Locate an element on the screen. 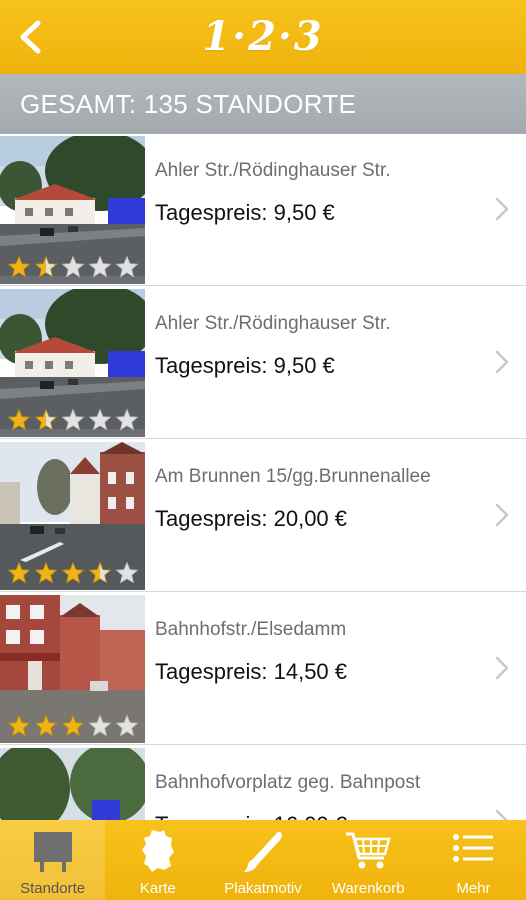 This screenshot has height=900, width=526. chevron-left-icon is located at coordinates (30, 37).